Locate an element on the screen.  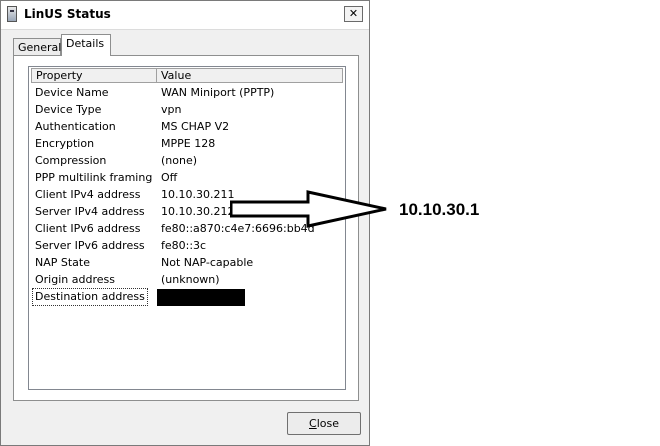
row-property: Device Type is located at coordinates (68, 109).